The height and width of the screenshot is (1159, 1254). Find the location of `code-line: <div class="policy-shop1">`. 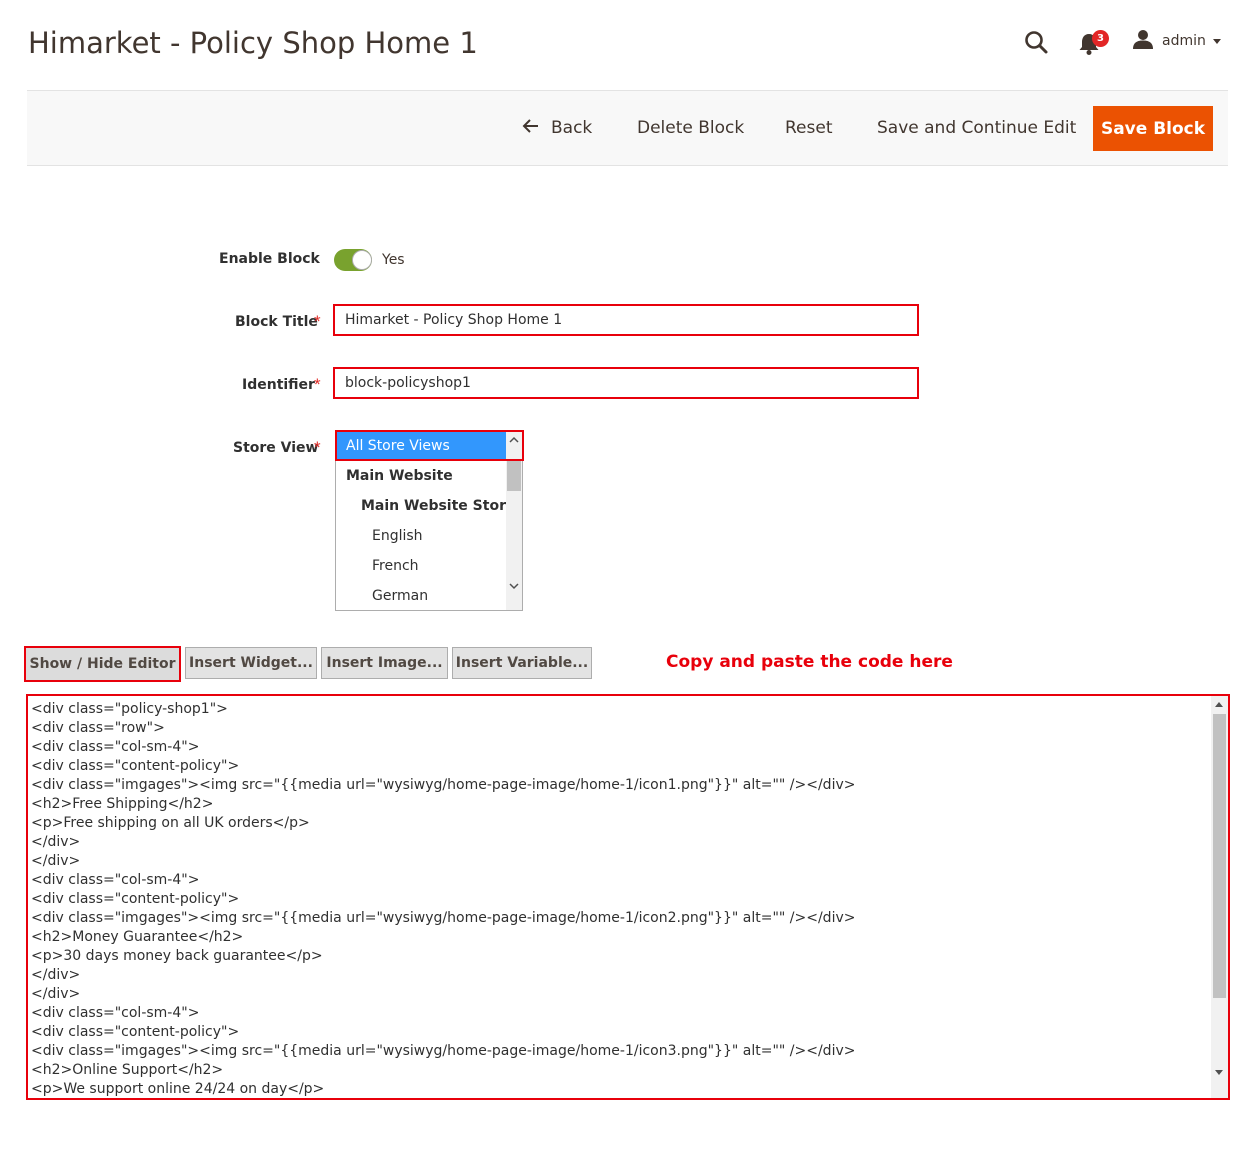

code-line: <div class="policy-shop1"> is located at coordinates (129, 709).